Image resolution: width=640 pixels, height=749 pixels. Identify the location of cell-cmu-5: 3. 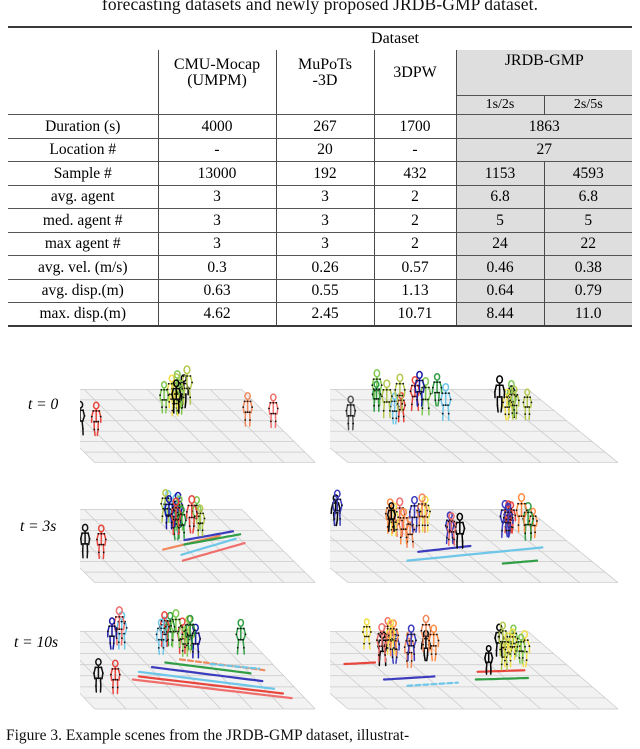
(217, 243).